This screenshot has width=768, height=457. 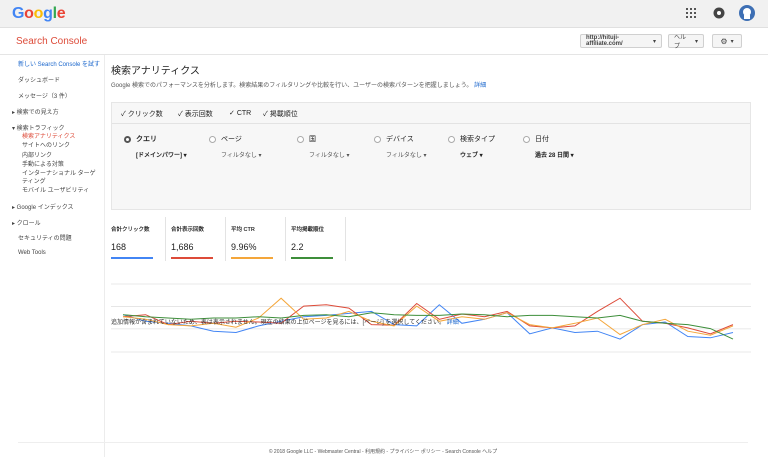 I want to click on metric-label: 合計クリック数, so click(x=130, y=230).